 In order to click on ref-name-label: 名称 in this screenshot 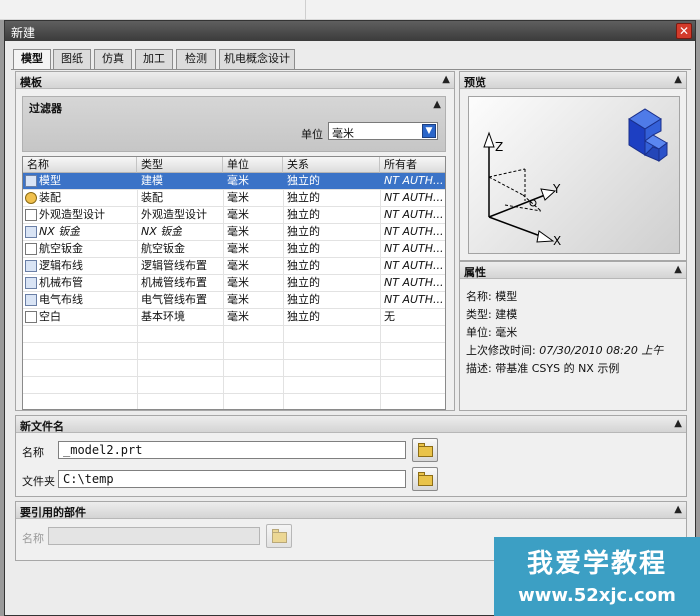, I will do `click(33, 538)`.